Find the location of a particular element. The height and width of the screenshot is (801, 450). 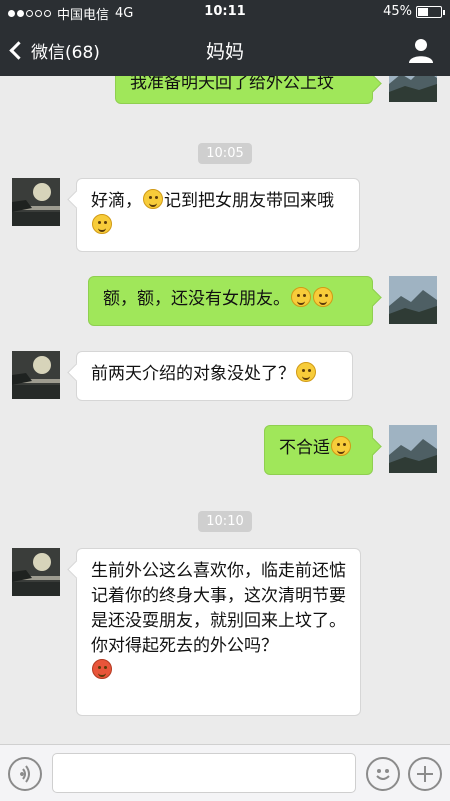

message-text: 前两天介绍的对象没处了？ is located at coordinates (193, 374).